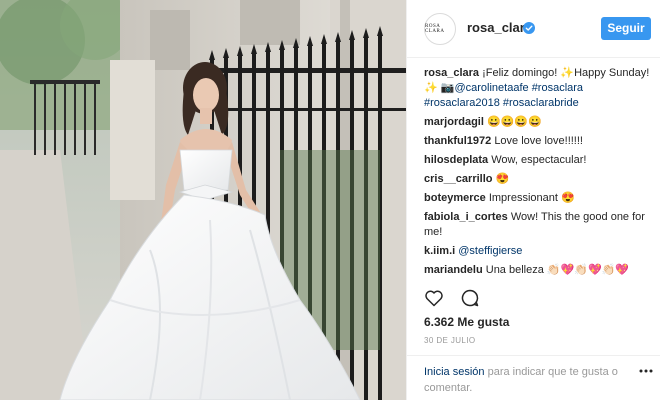  Describe the element at coordinates (434, 298) in the screenshot. I see `heart-outline-icon` at that location.